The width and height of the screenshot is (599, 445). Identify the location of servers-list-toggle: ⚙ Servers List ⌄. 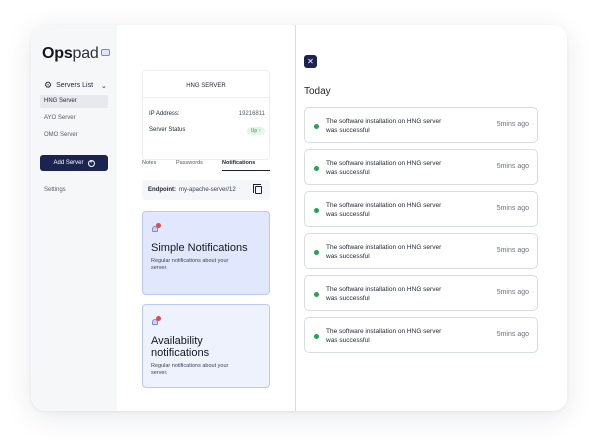
(75, 85).